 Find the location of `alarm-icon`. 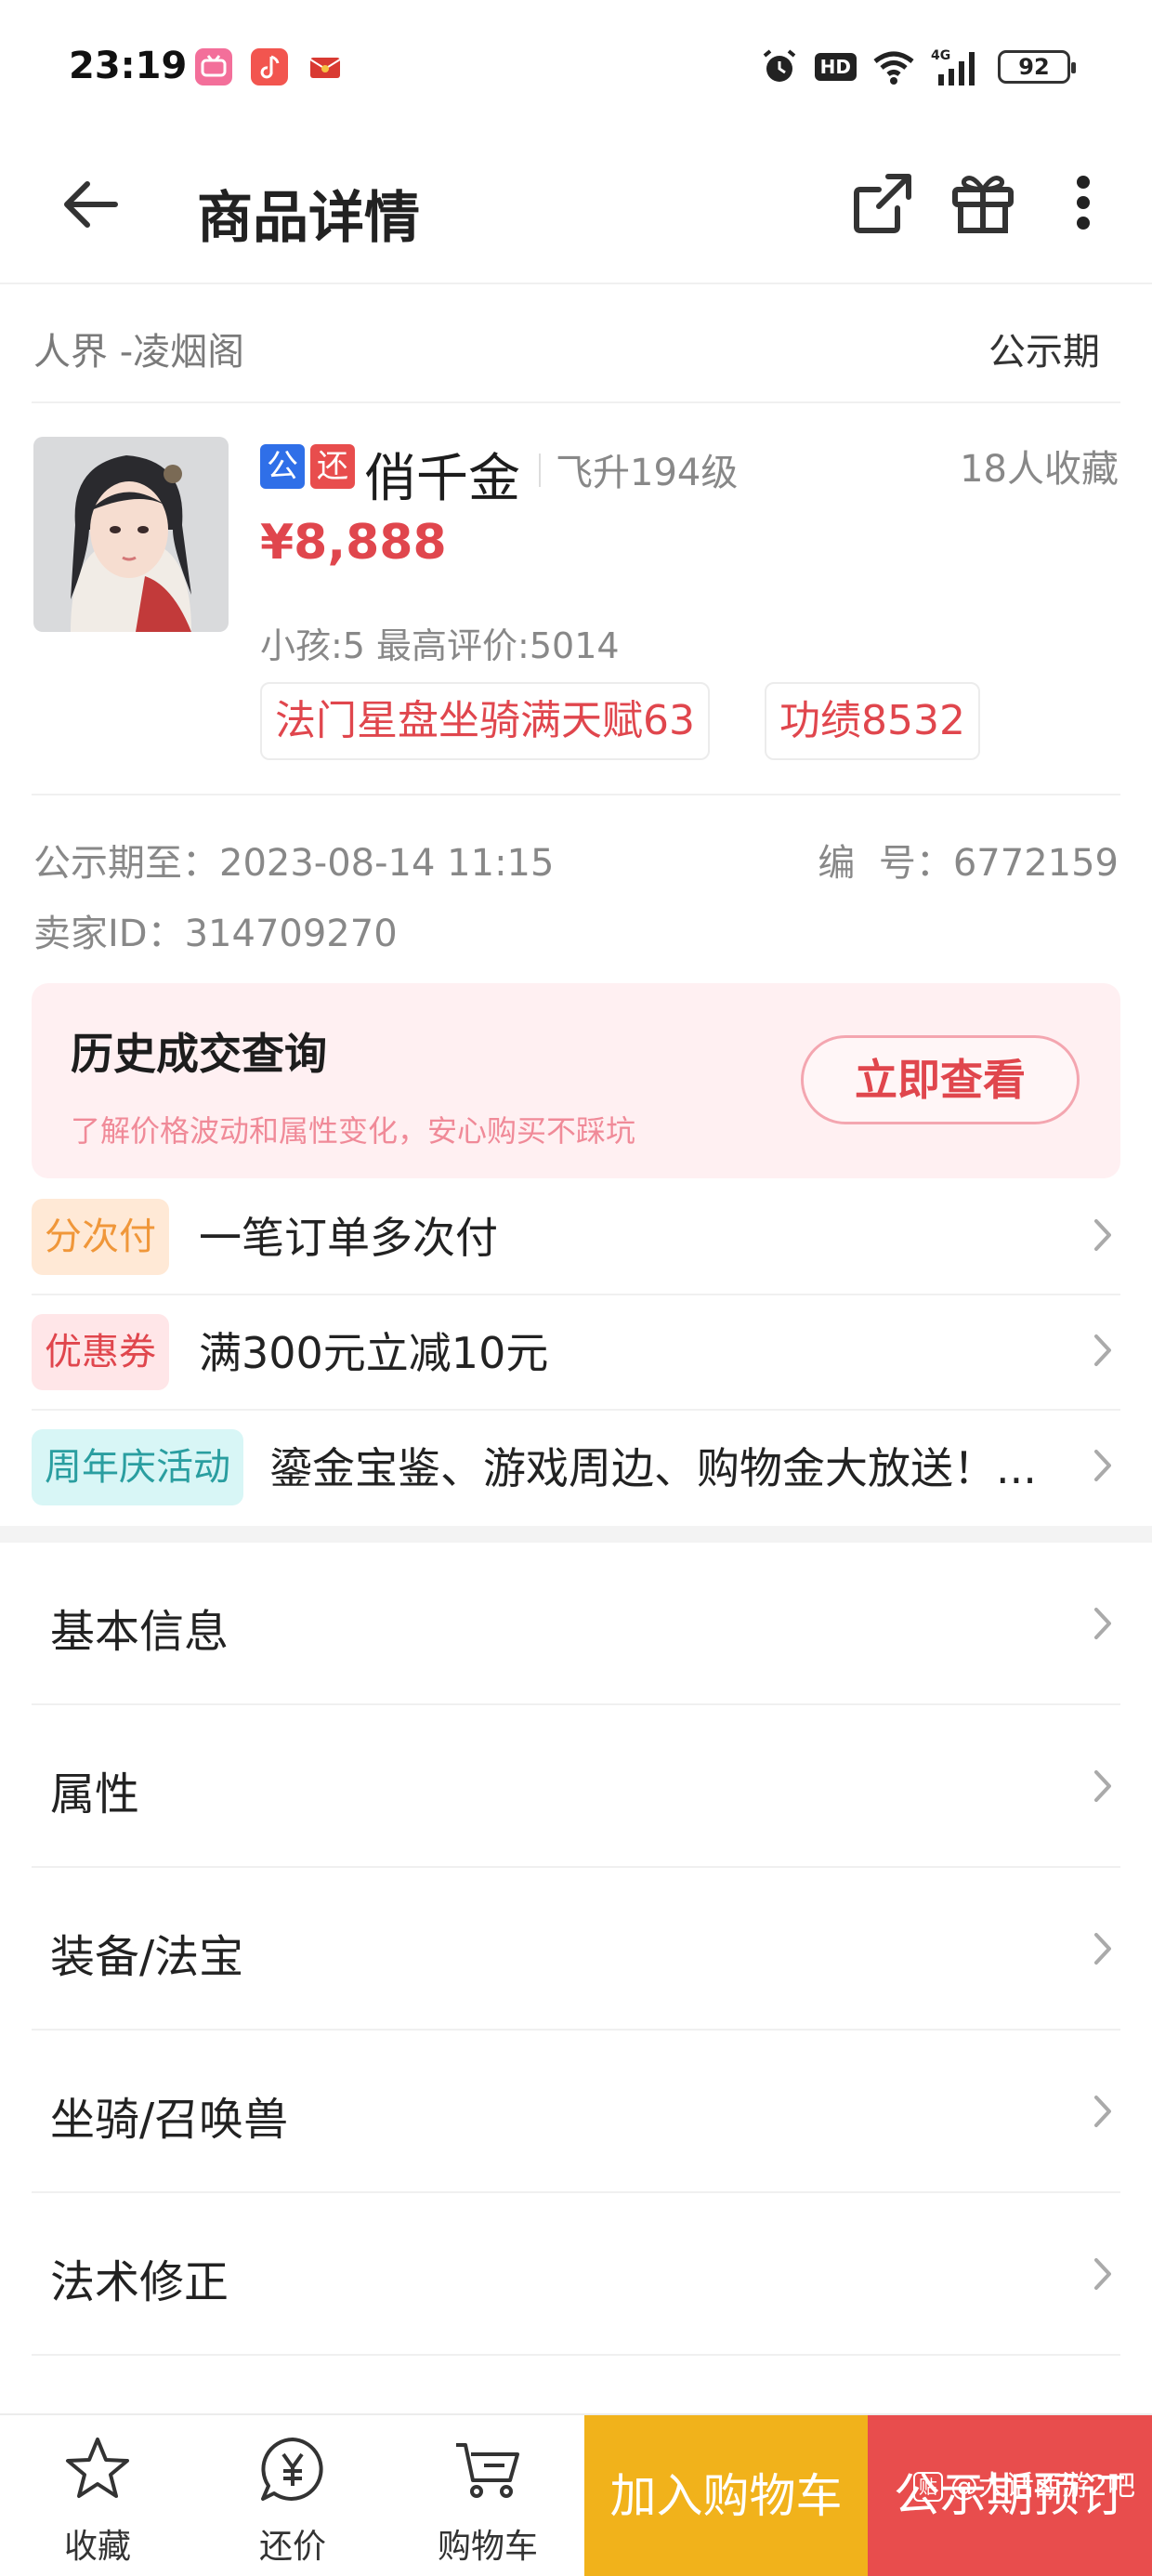

alarm-icon is located at coordinates (779, 65).